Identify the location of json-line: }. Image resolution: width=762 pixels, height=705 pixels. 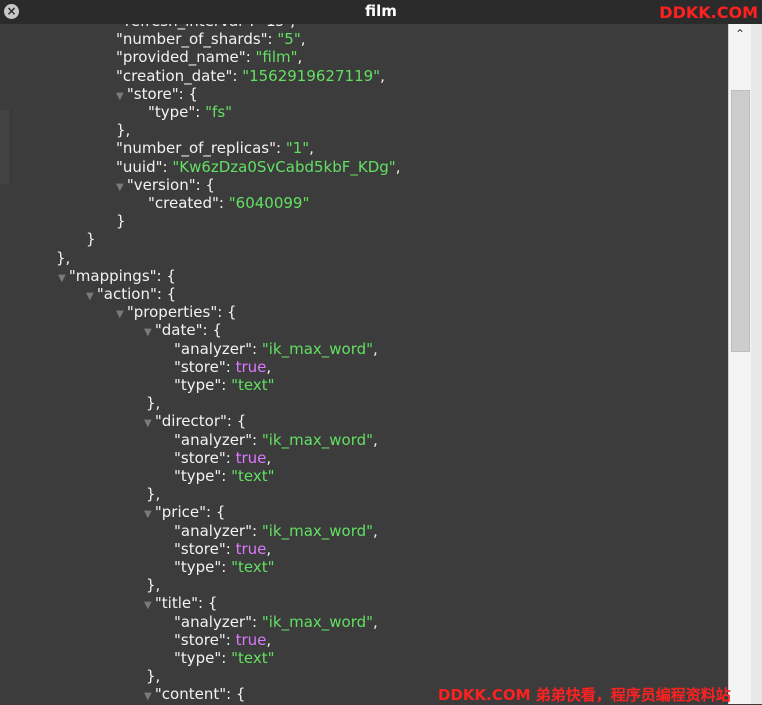
(121, 221).